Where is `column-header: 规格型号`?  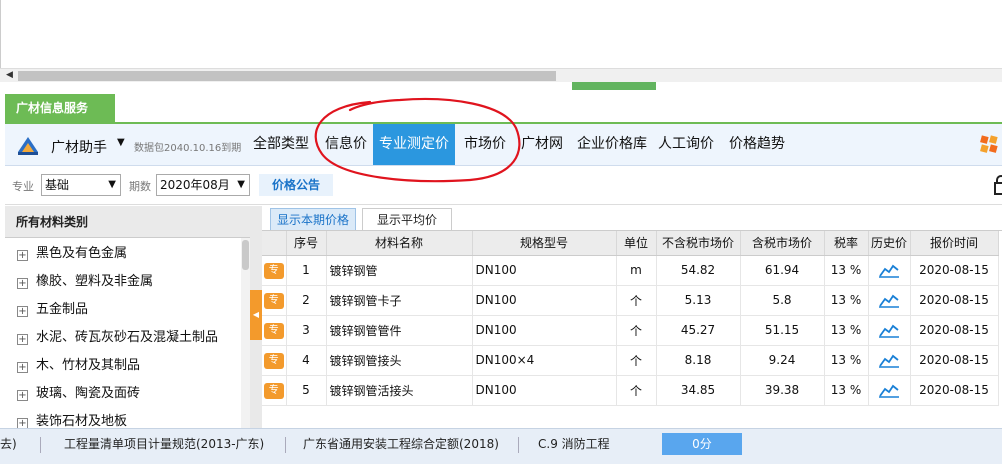 column-header: 规格型号 is located at coordinates (544, 243).